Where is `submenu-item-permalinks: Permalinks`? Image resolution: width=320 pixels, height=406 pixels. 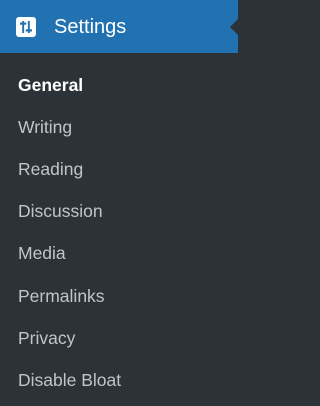 submenu-item-permalinks: Permalinks is located at coordinates (119, 296).